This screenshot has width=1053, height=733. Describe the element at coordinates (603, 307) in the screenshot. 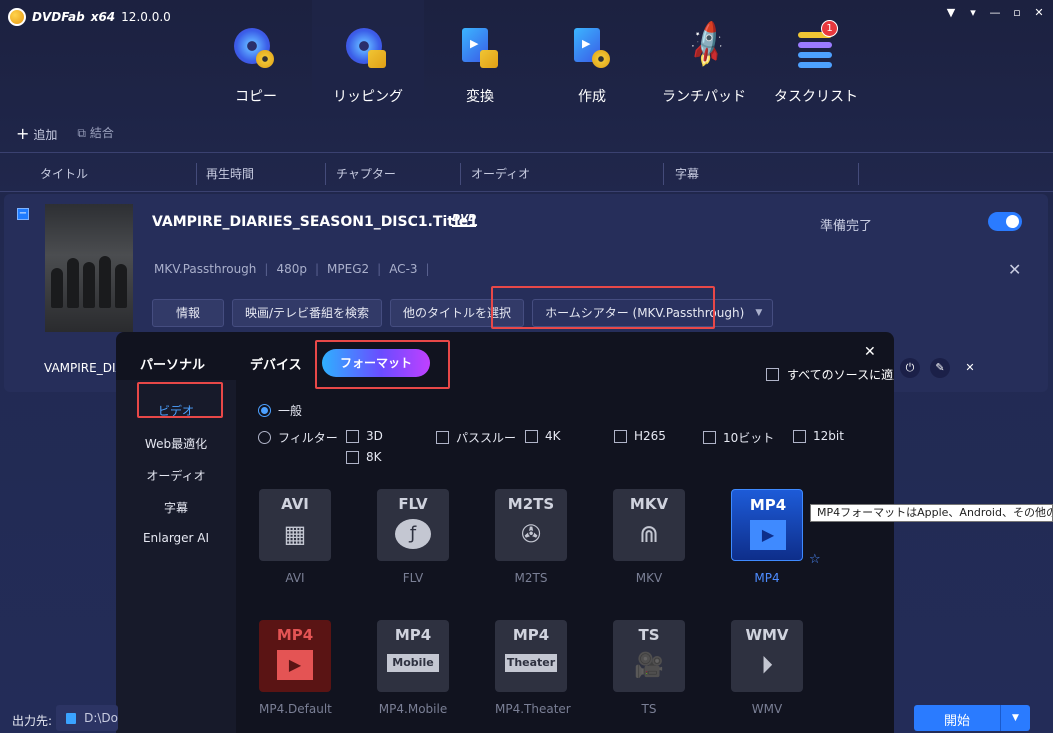

I see `highlight-profile` at that location.